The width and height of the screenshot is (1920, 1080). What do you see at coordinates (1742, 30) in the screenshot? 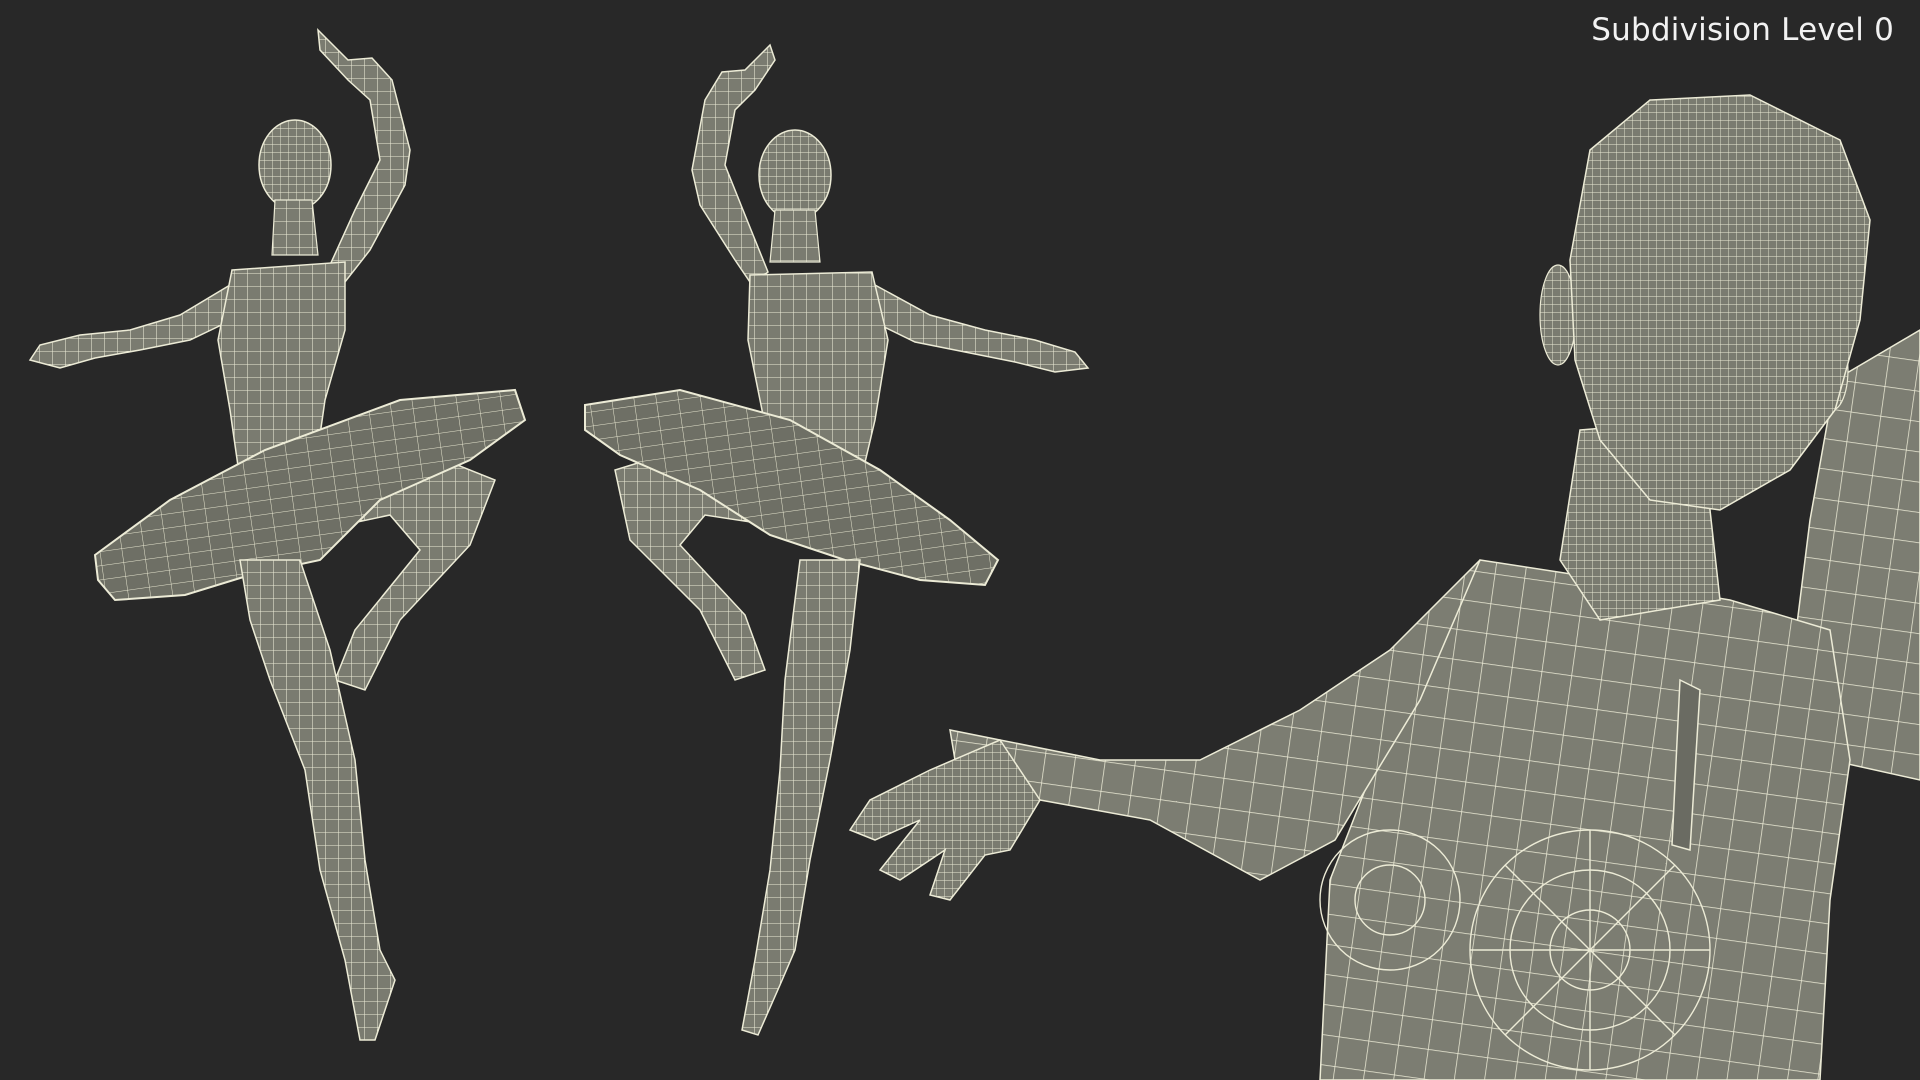
I see `subdivision-level-label: Subdivision Level 0` at bounding box center [1742, 30].